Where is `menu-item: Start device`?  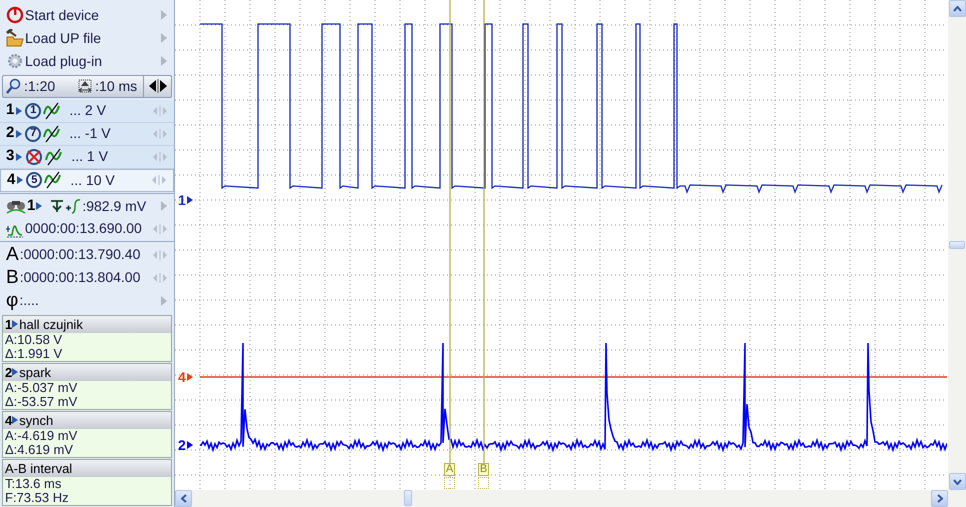 menu-item: Start device is located at coordinates (92, 15).